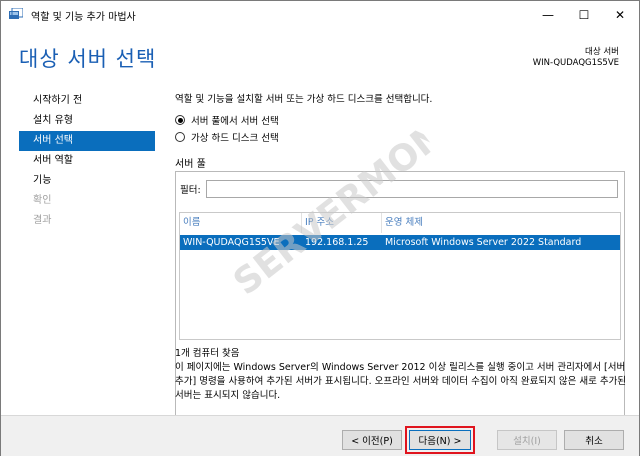  What do you see at coordinates (342, 223) in the screenshot?
I see `column-header-ip: IP 주소` at bounding box center [342, 223].